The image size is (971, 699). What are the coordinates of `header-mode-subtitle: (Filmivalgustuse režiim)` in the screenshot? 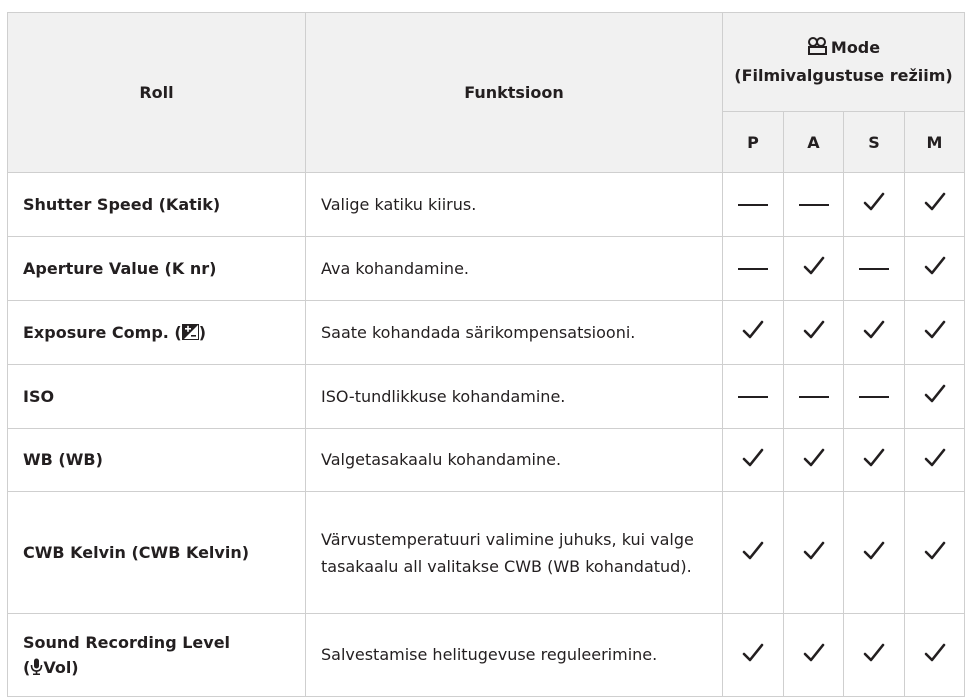 It's located at (843, 75).